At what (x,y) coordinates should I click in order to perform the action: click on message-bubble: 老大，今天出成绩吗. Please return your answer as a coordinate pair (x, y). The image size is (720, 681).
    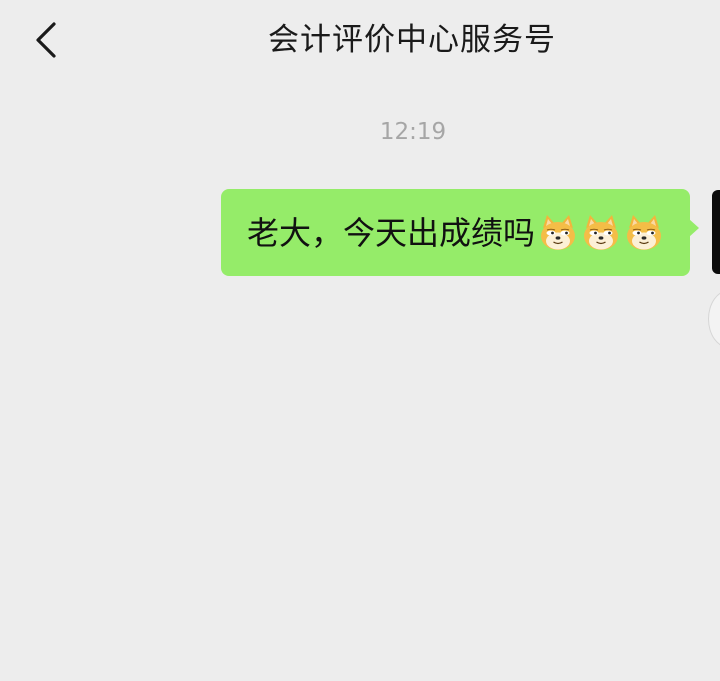
    Looking at the image, I should click on (460, 232).